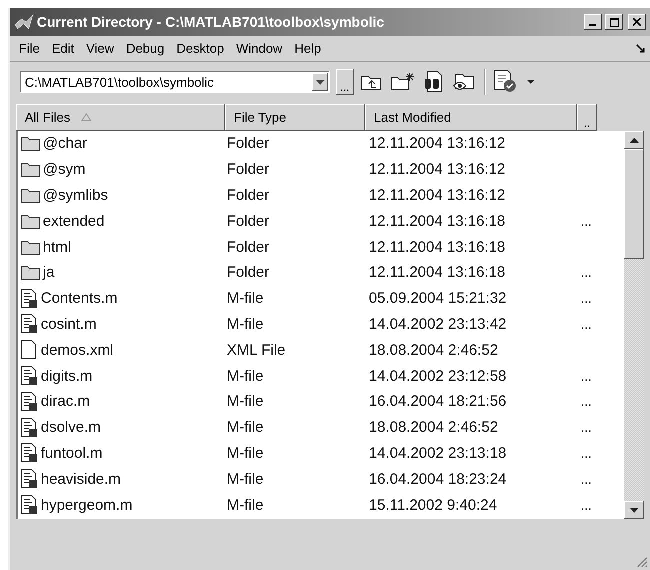 The image size is (650, 570). I want to click on column-title: Last Modified, so click(413, 117).